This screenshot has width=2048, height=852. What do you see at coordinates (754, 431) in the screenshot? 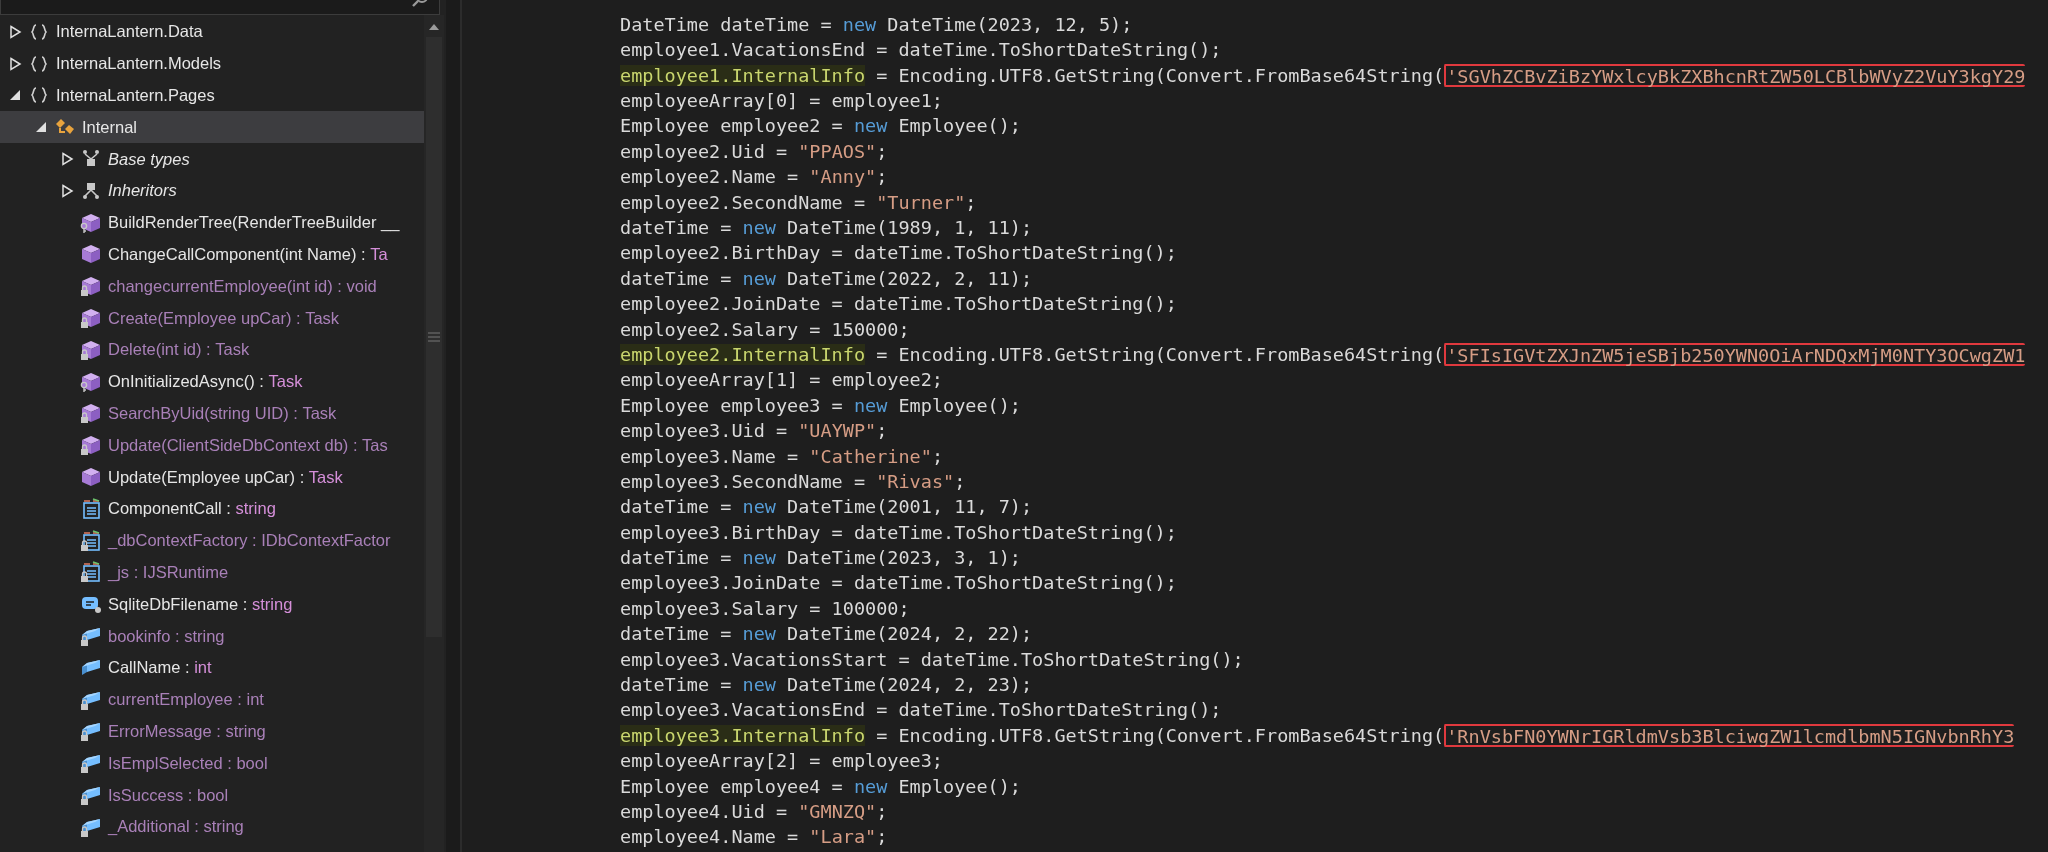
I see `code-line: employee3.Uid = "UAYWP";` at bounding box center [754, 431].